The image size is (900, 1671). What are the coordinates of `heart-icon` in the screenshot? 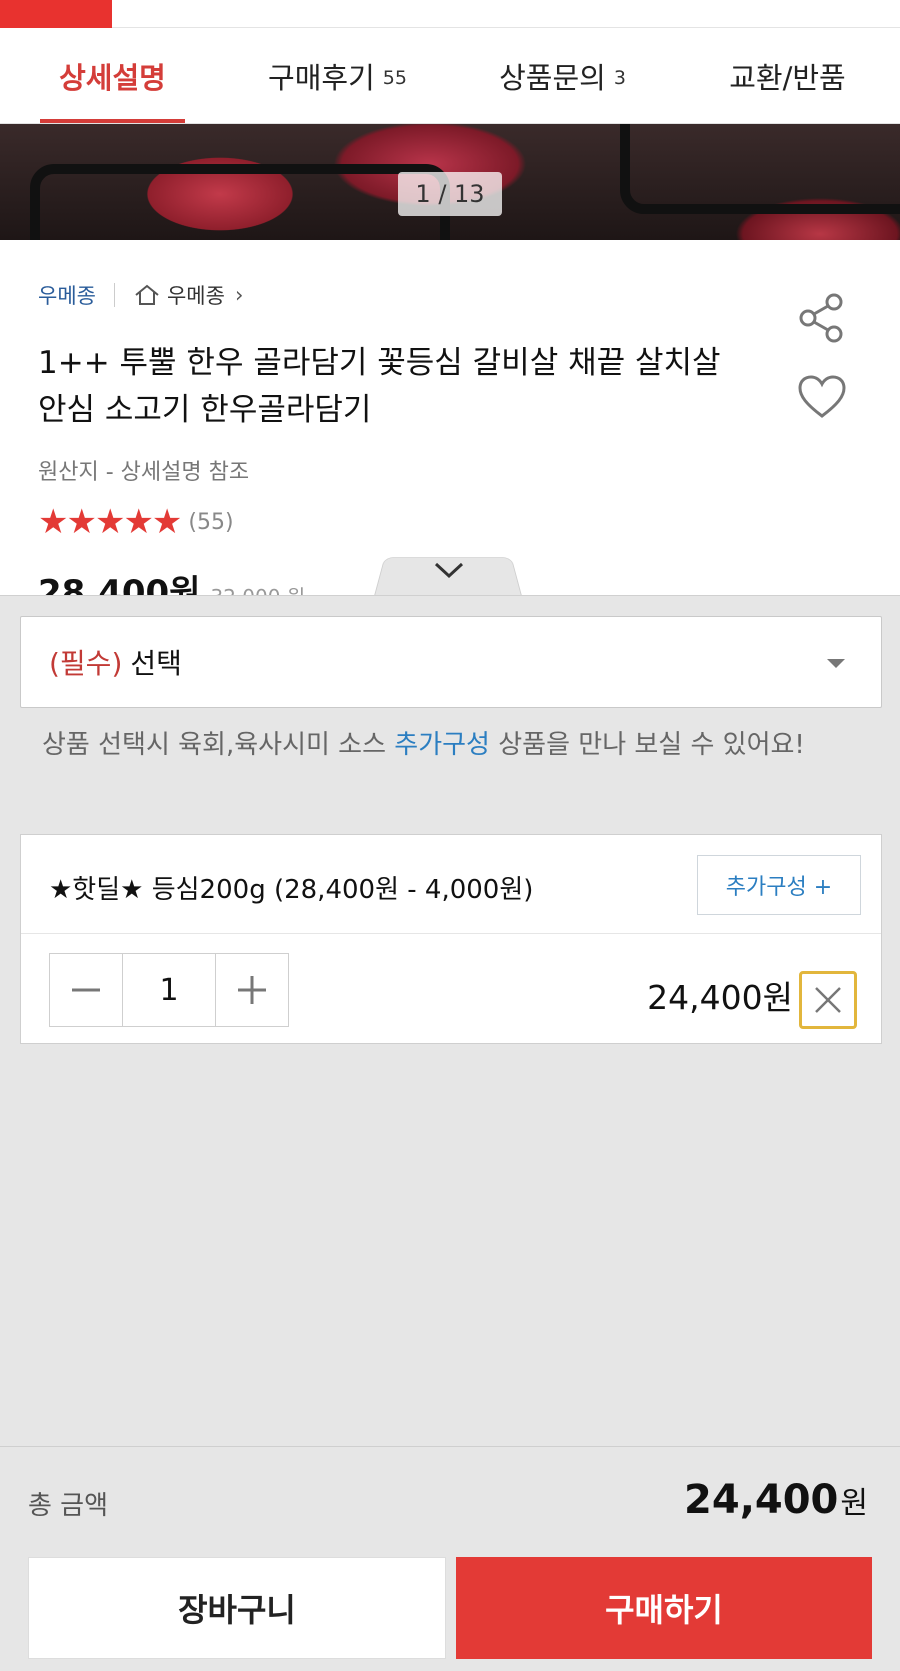 It's located at (822, 396).